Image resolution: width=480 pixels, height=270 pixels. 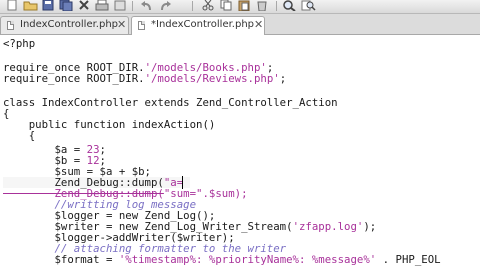 What do you see at coordinates (244, 5) in the screenshot?
I see `paste-icon` at bounding box center [244, 5].